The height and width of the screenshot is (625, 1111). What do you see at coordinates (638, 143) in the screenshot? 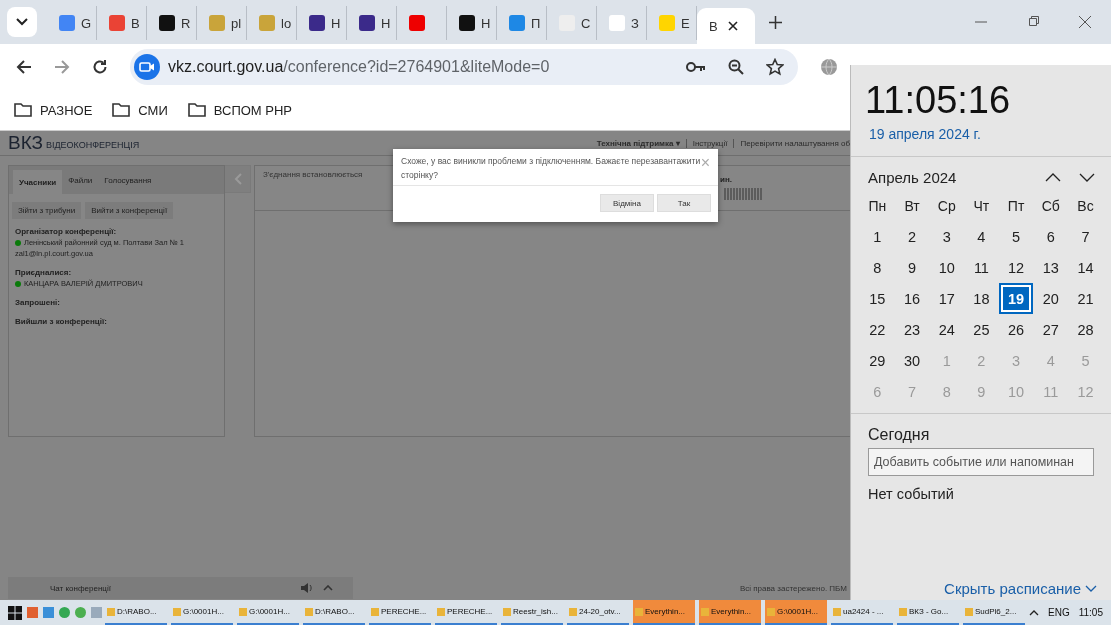
I see `header-link: Технічна підтримка ▾` at bounding box center [638, 143].